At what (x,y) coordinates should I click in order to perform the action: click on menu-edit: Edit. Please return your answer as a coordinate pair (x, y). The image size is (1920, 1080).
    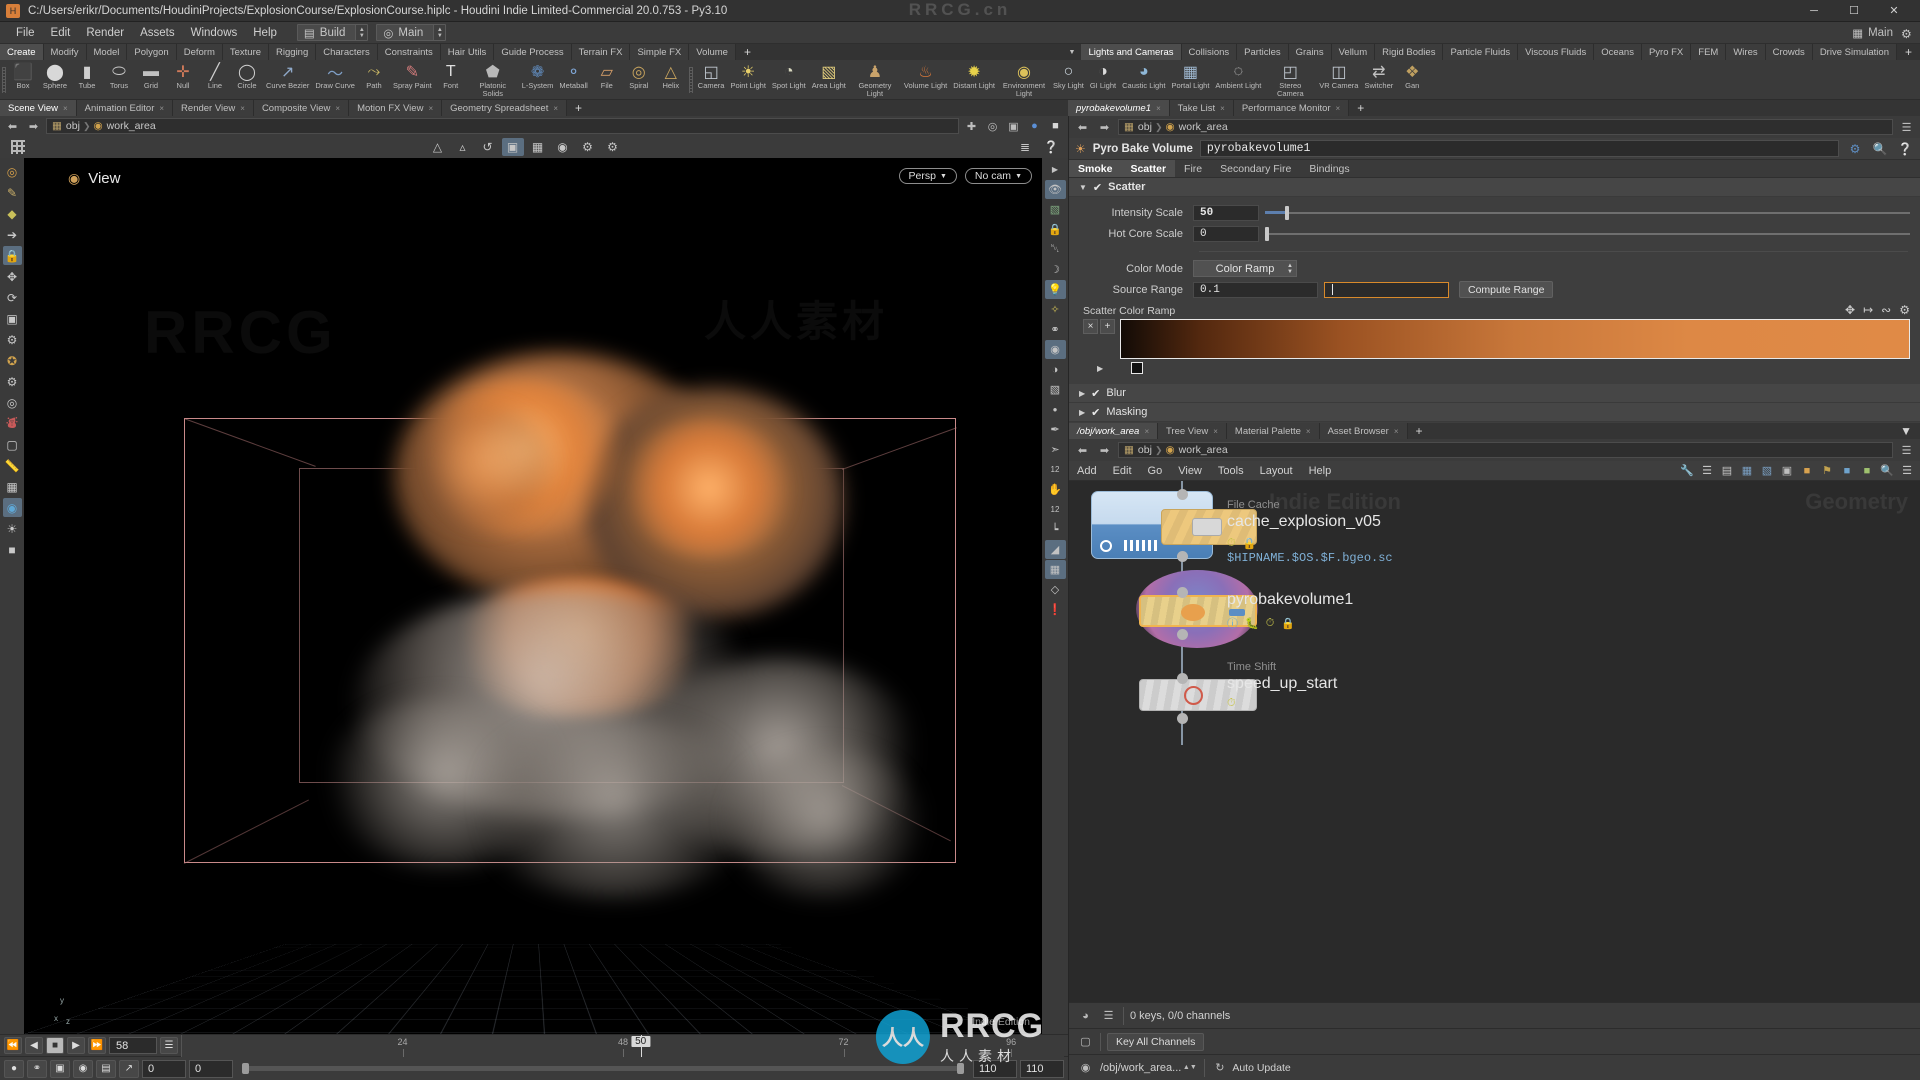
    Looking at the image, I should click on (61, 33).